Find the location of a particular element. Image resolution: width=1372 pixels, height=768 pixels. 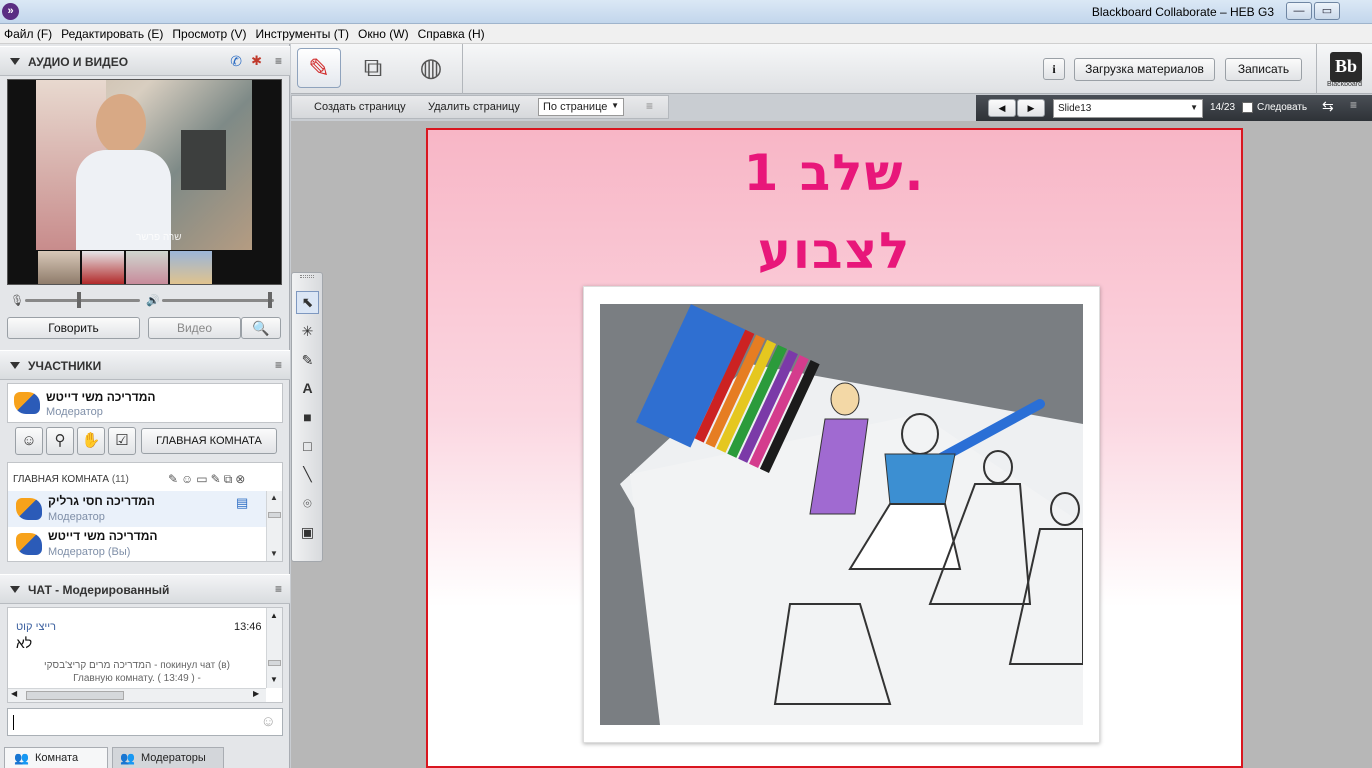

mic-slider-track is located at coordinates (82, 300).